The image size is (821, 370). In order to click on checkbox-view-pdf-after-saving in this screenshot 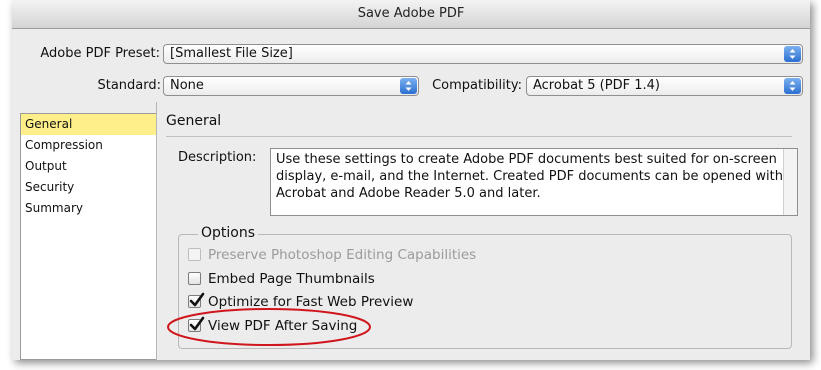, I will do `click(196, 324)`.